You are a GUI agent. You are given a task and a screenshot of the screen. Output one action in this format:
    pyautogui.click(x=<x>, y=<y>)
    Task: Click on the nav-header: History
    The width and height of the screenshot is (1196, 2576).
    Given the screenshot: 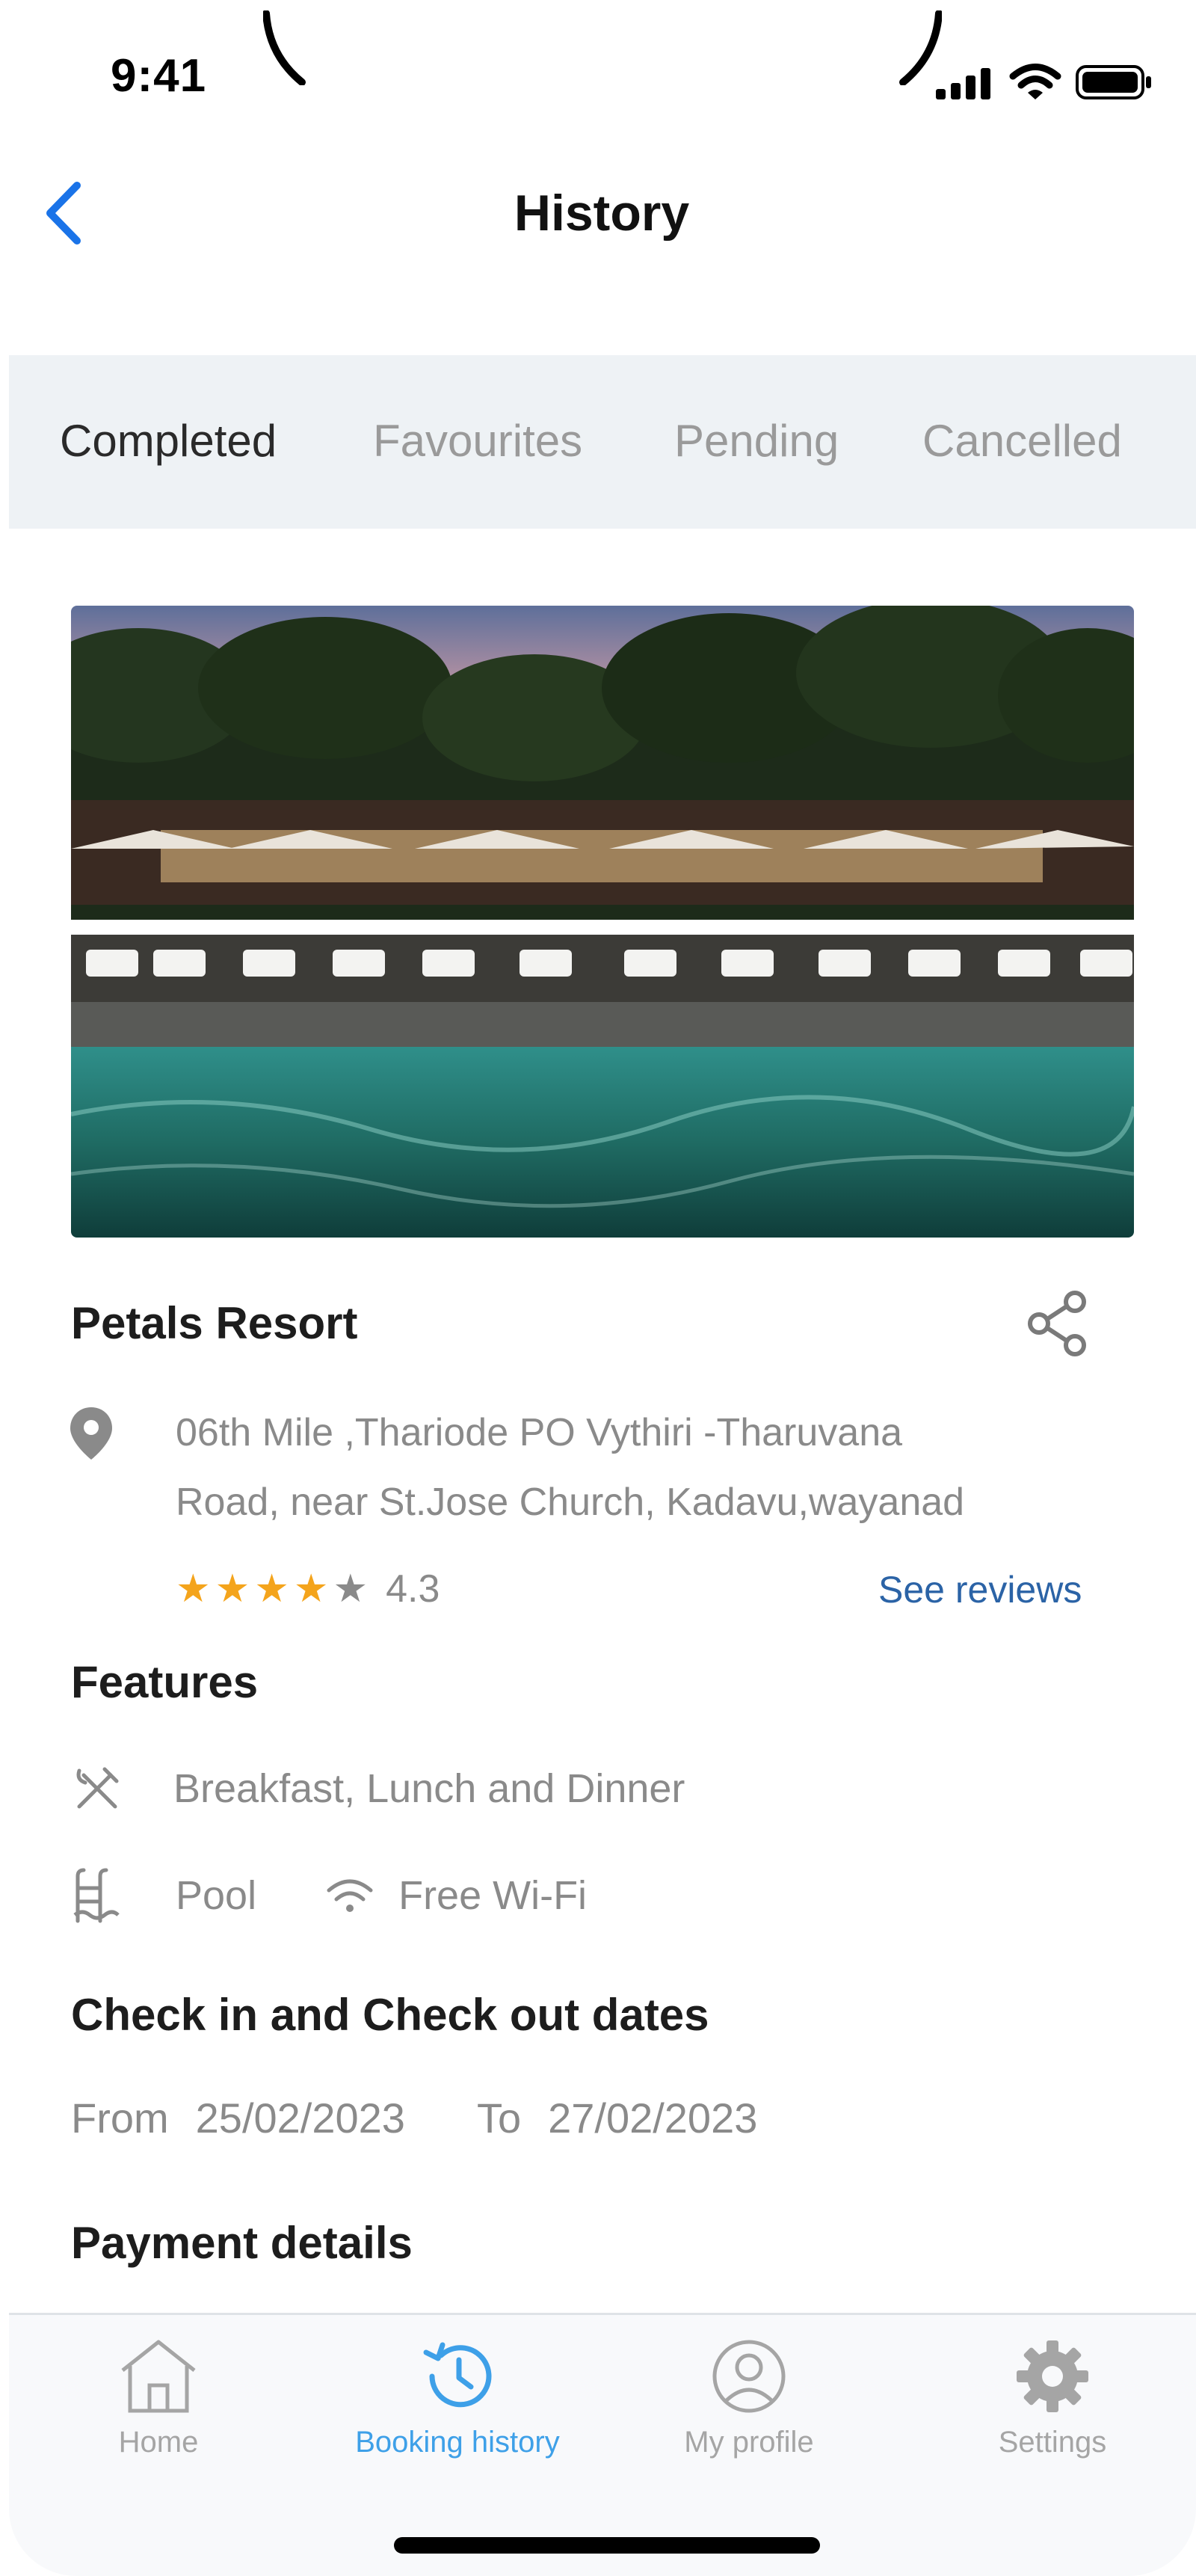 What is the action you would take?
    pyautogui.click(x=598, y=213)
    